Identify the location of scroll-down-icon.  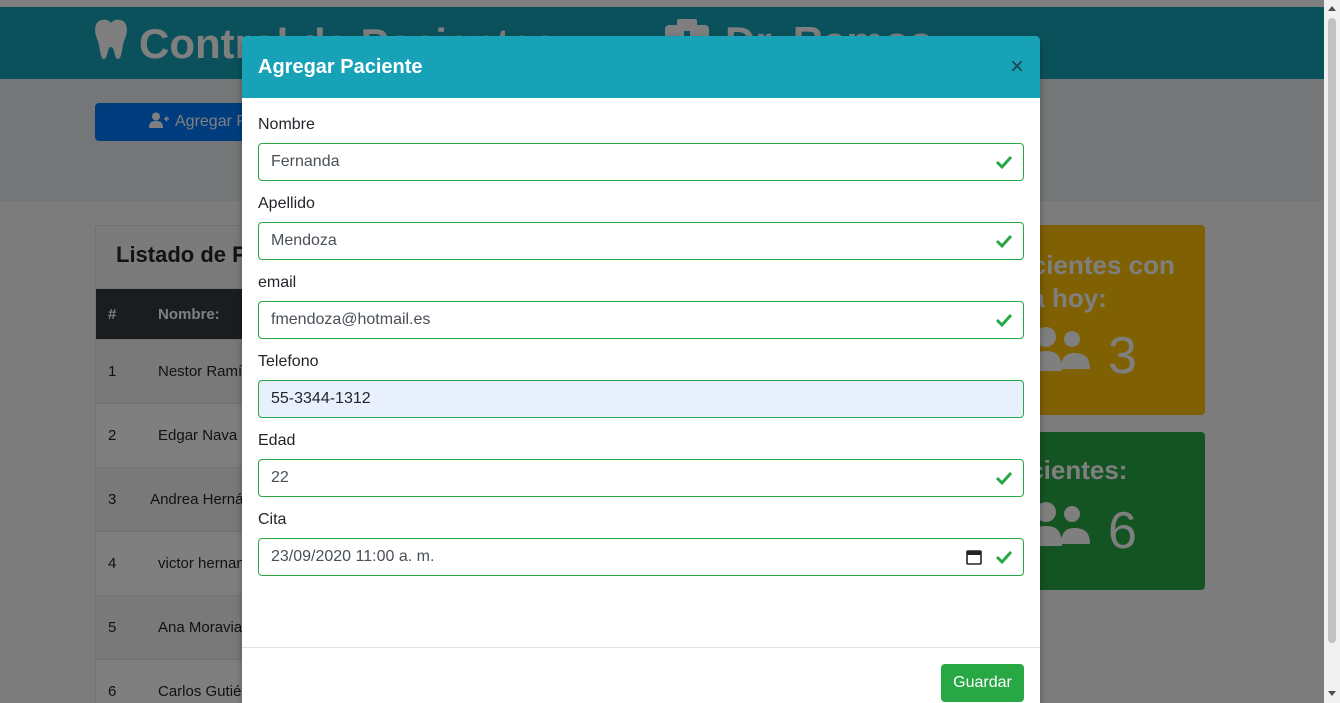
(1332, 693).